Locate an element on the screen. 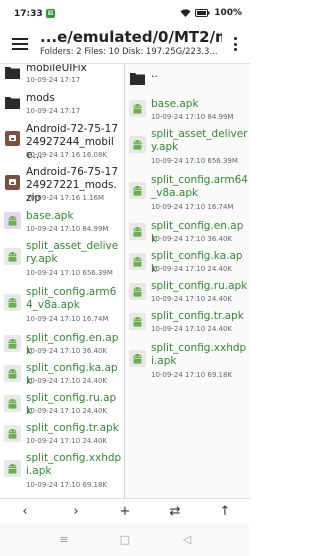 The image size is (320, 556). folder-row: .. is located at coordinates (187, 80).